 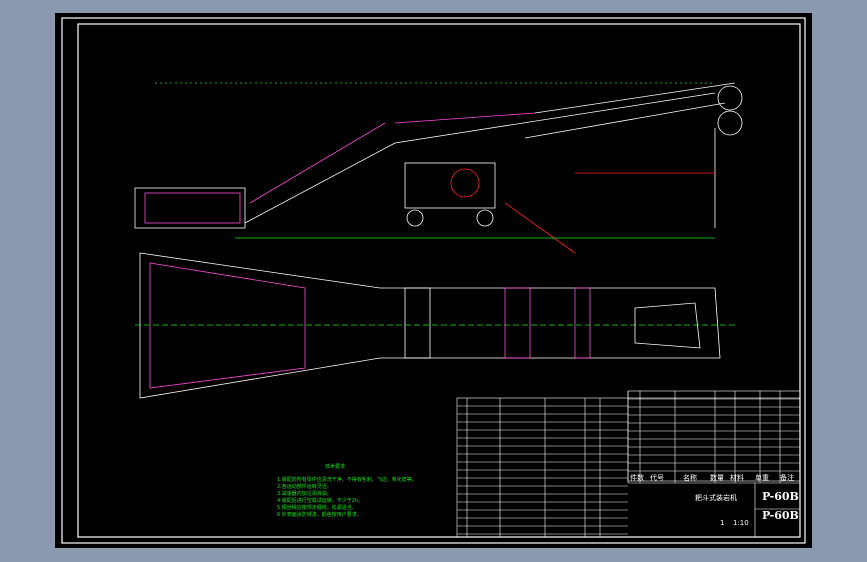 What do you see at coordinates (628, 464) in the screenshot?
I see `bom-table` at bounding box center [628, 464].